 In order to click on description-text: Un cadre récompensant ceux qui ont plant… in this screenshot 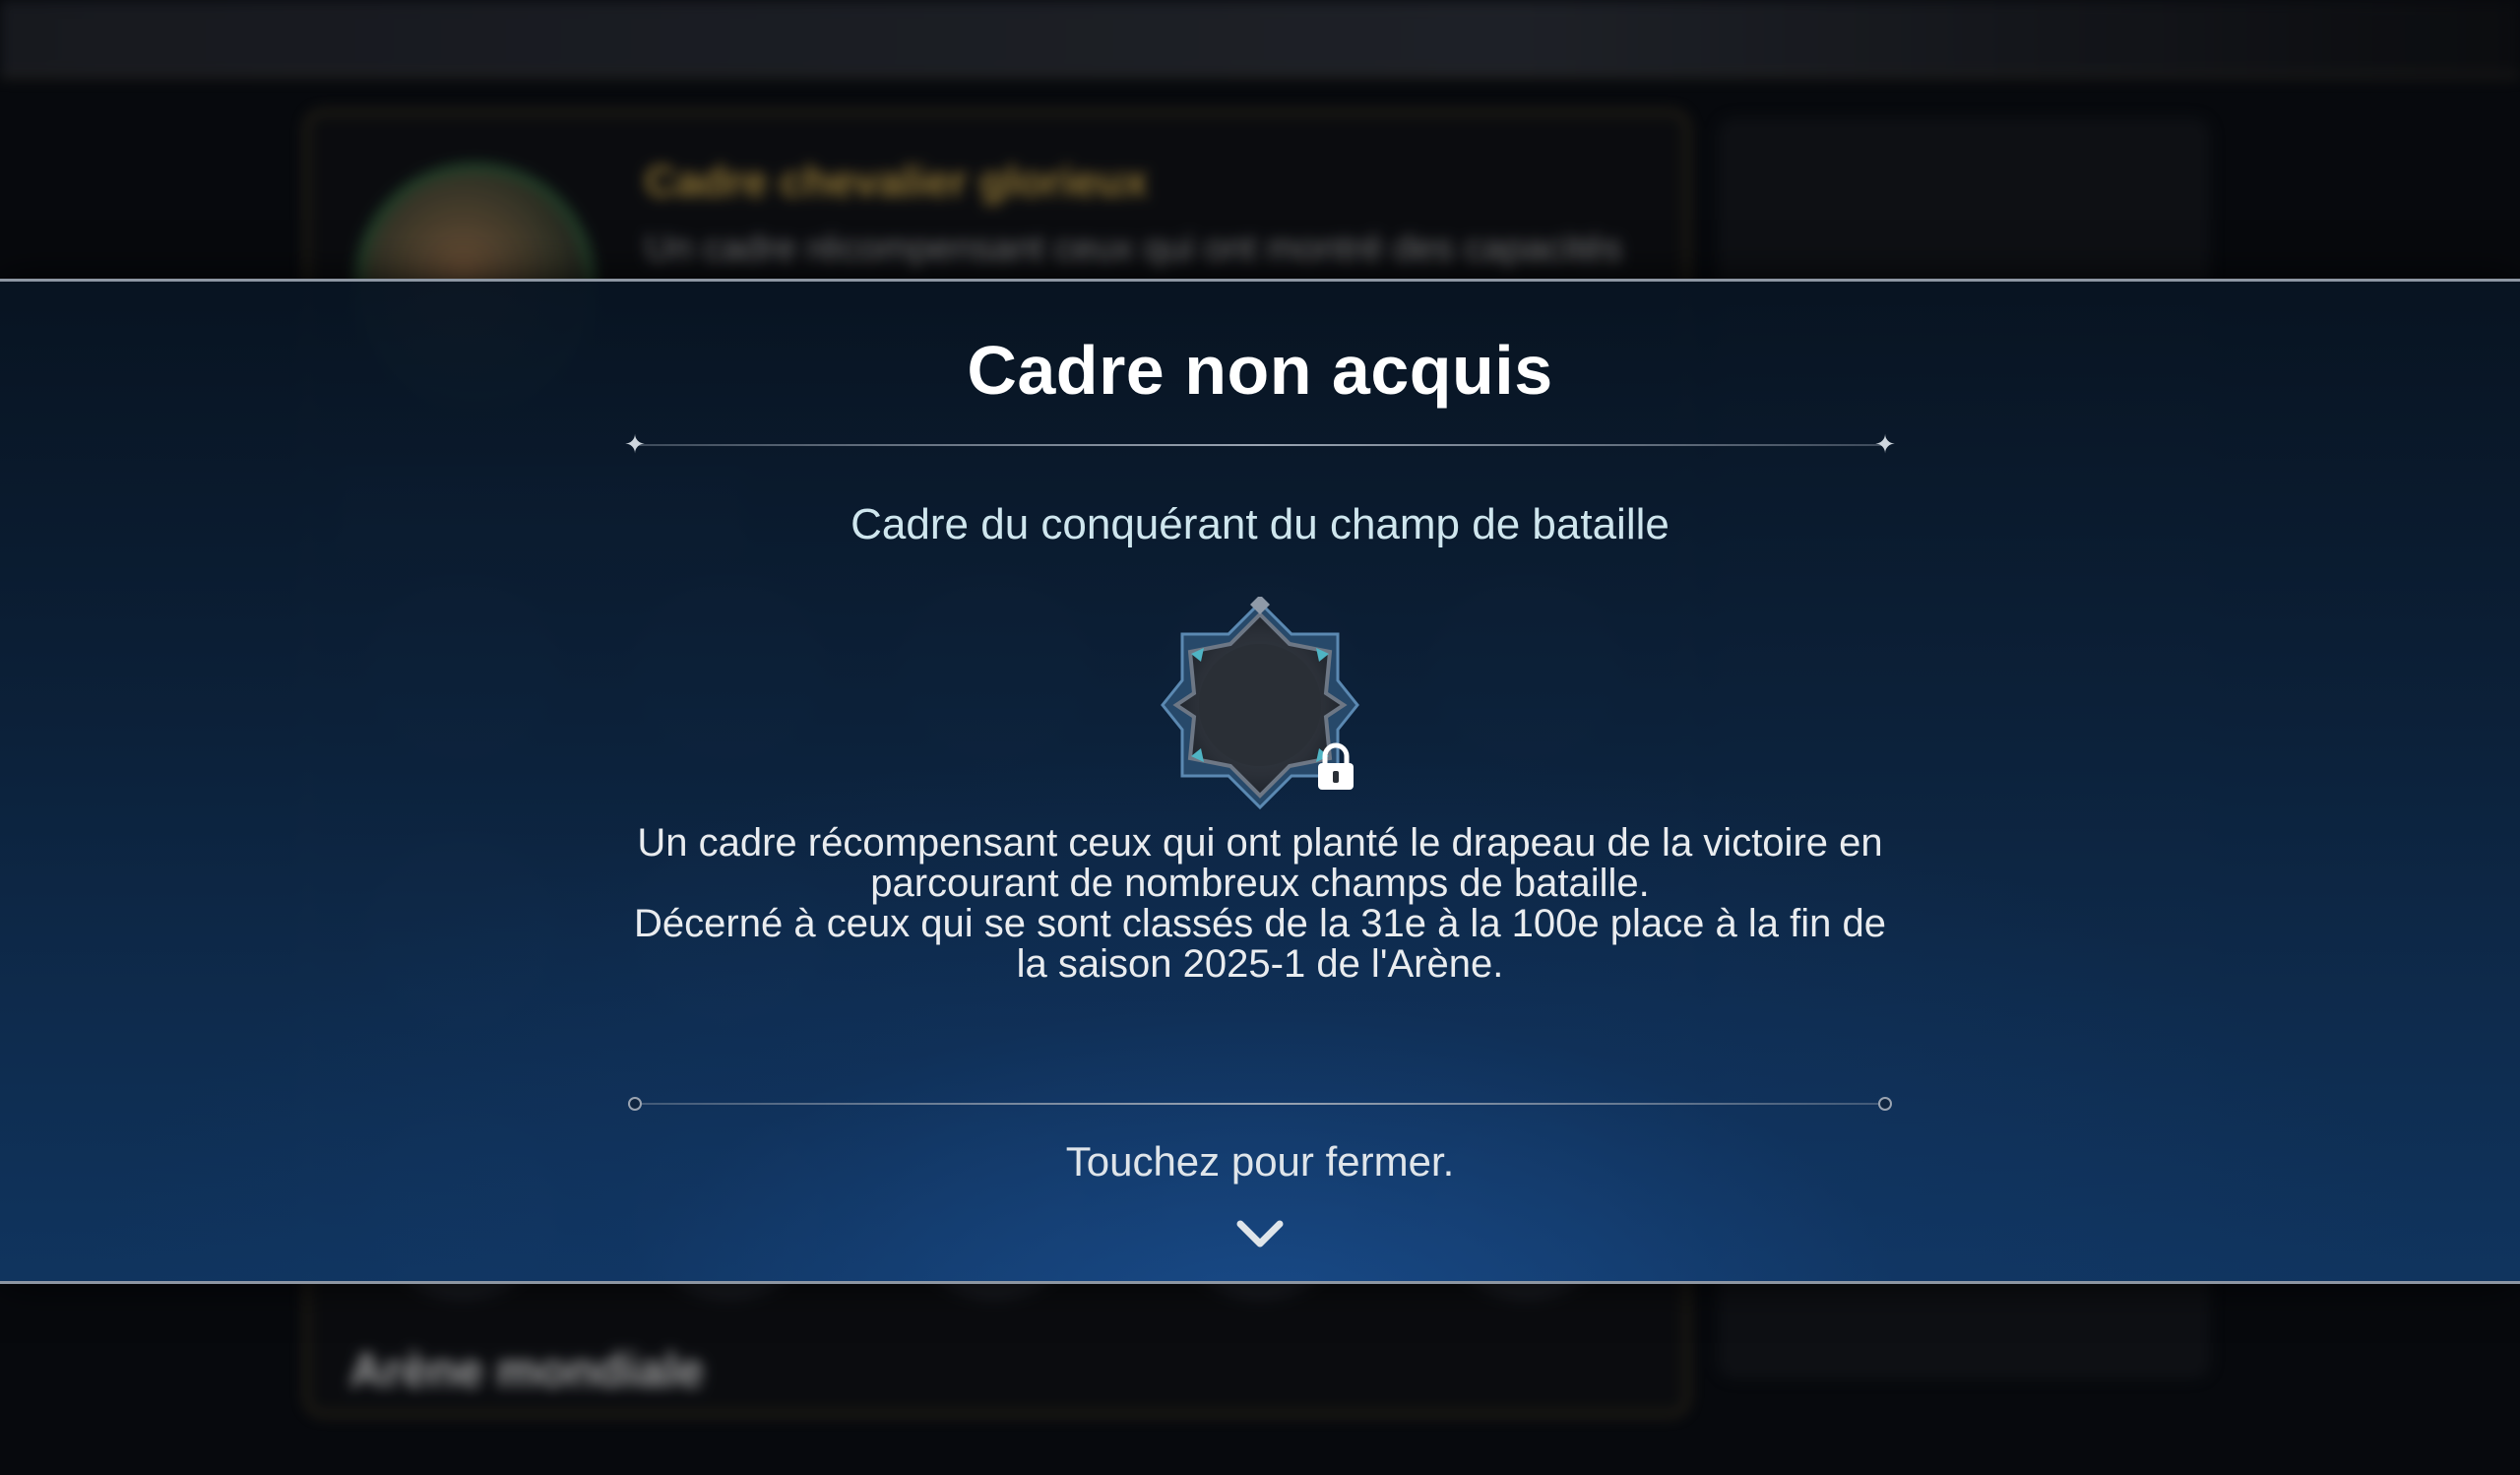, I will do `click(1260, 863)`.